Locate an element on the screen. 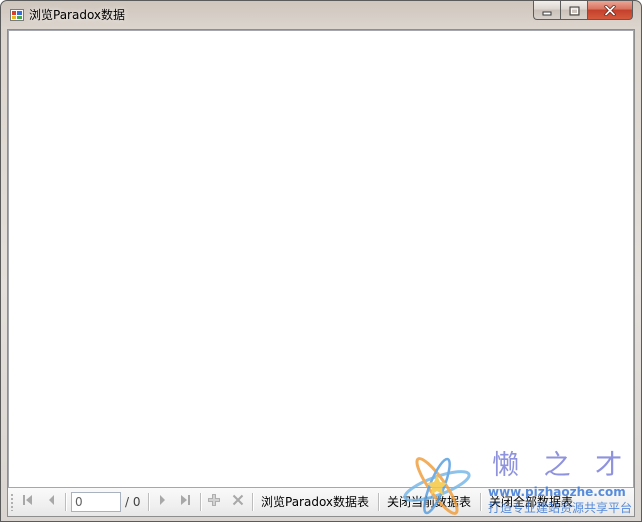 This screenshot has width=642, height=522. window-controls is located at coordinates (583, 10).